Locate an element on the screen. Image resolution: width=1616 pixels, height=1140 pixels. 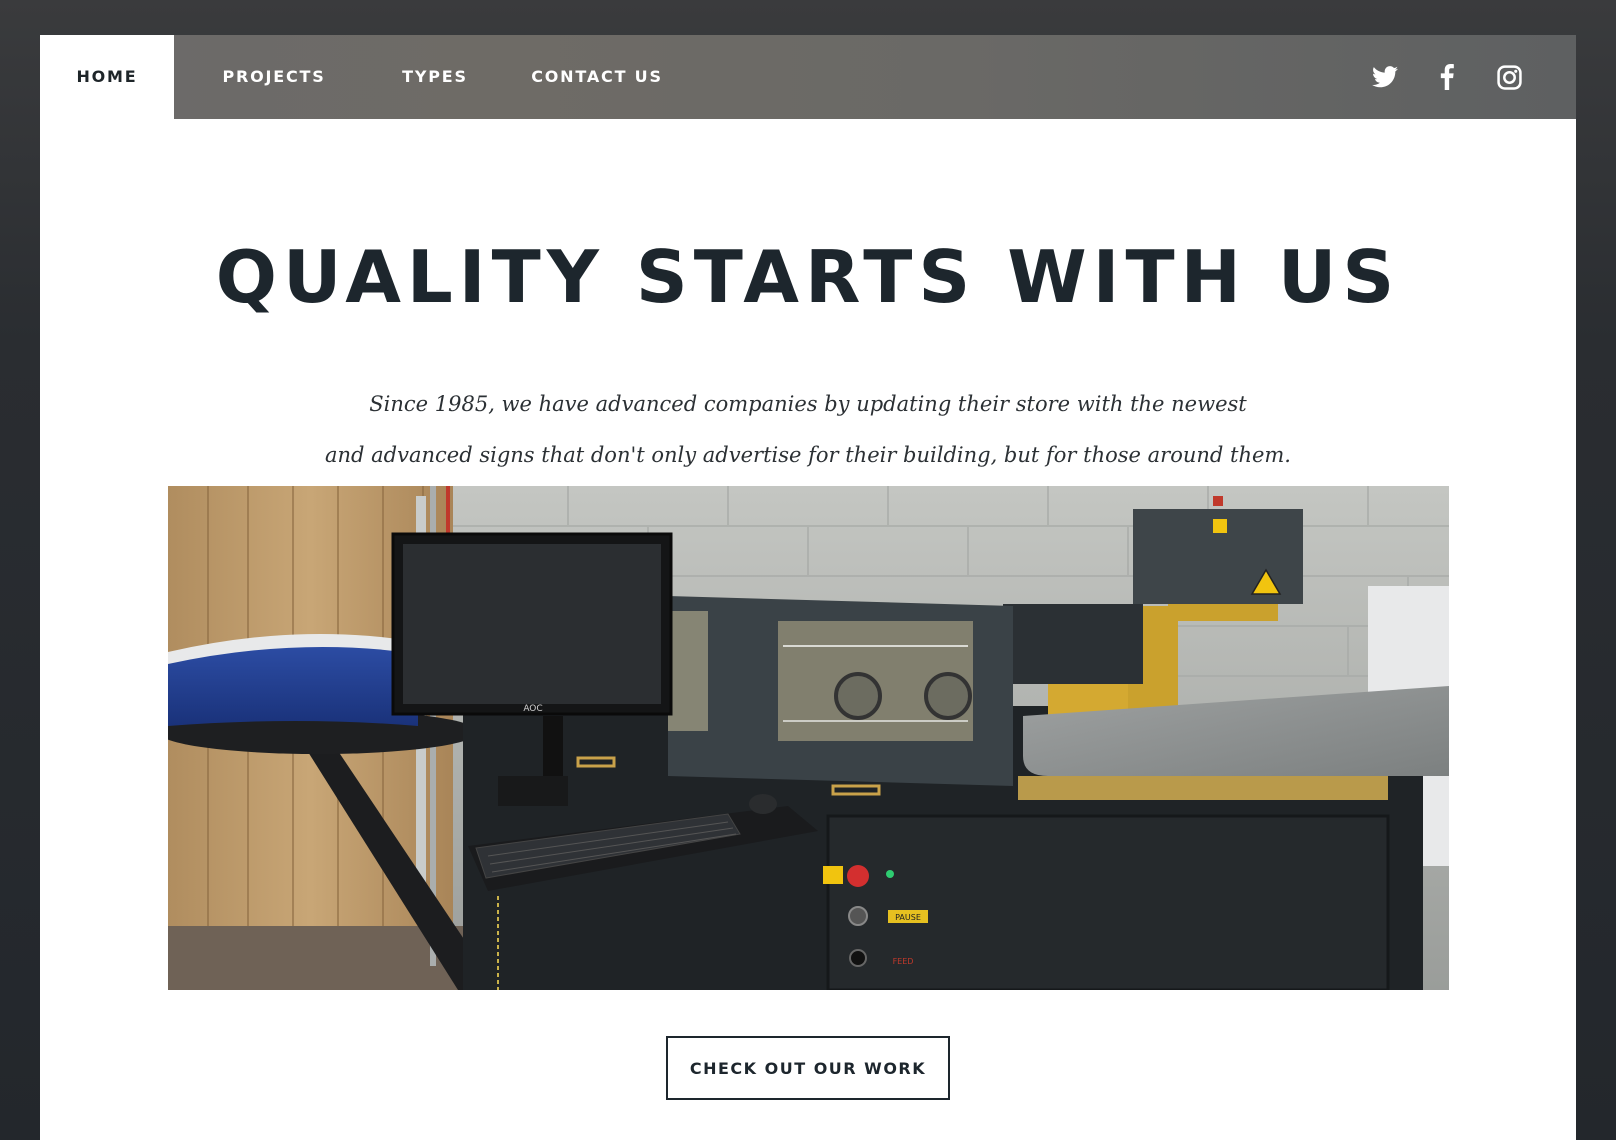
nav-contact-us: CONTACT US is located at coordinates (597, 77).